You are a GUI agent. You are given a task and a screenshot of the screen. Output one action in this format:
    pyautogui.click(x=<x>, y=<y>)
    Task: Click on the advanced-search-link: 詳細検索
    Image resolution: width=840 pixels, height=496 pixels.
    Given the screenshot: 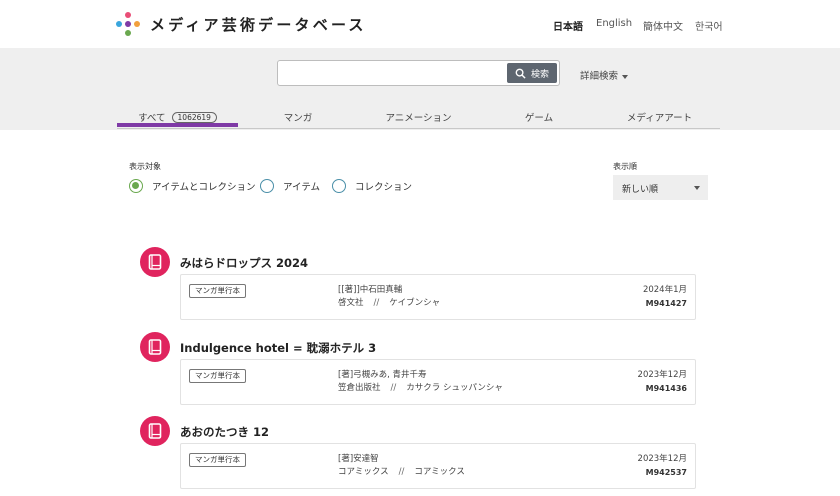 What is the action you would take?
    pyautogui.click(x=604, y=75)
    